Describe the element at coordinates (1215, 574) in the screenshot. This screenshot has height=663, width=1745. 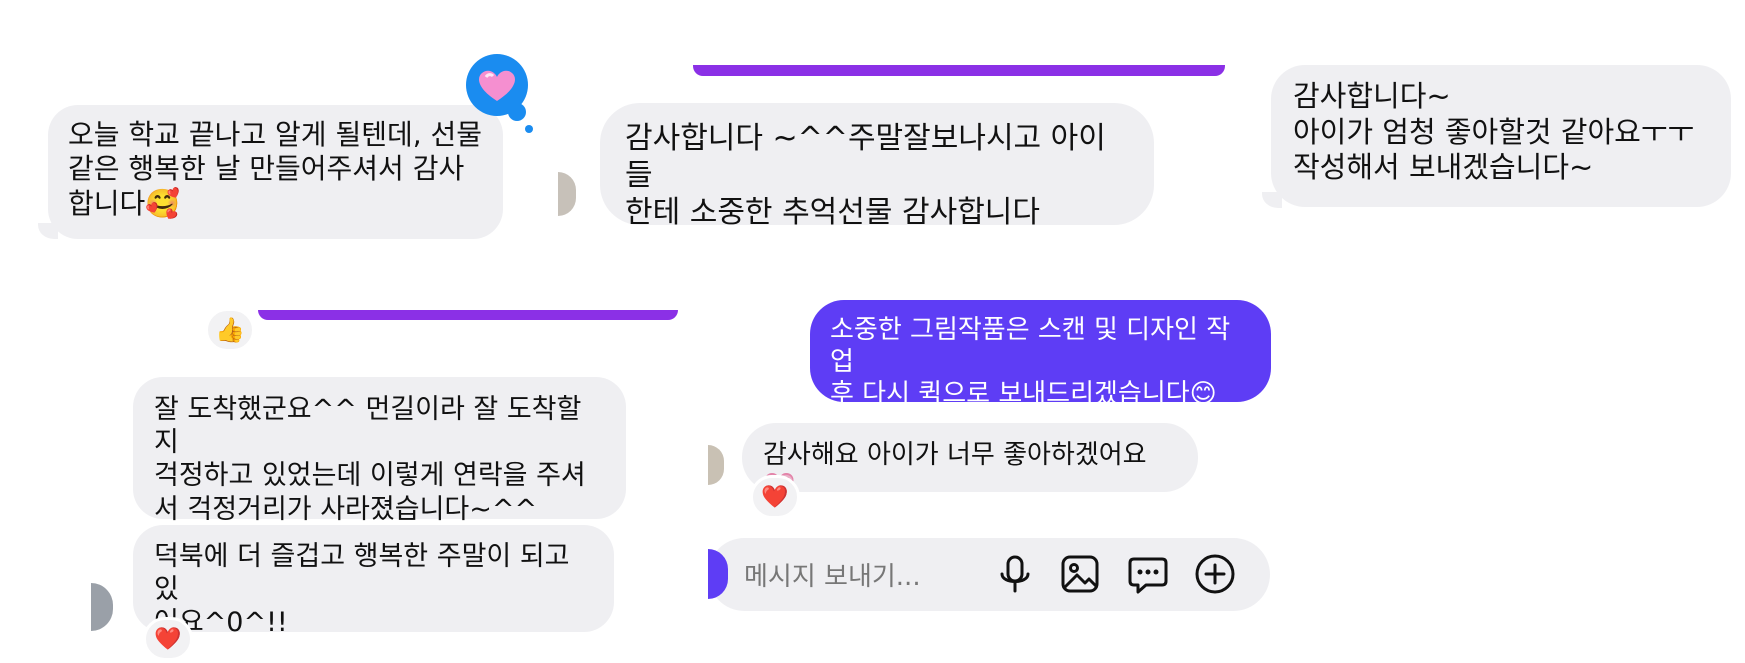
I see `plus-circle-icon` at that location.